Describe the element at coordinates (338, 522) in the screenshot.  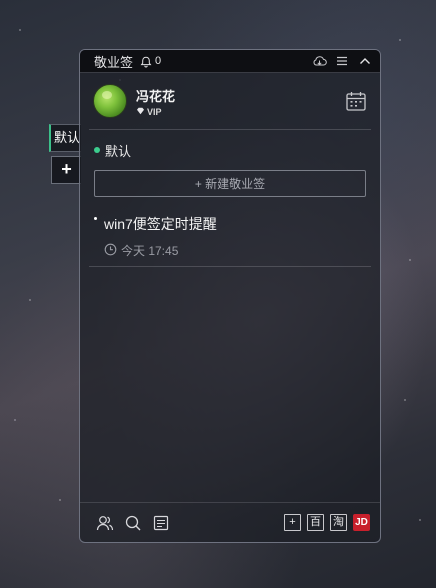
I see `taobao-button: 淘` at that location.